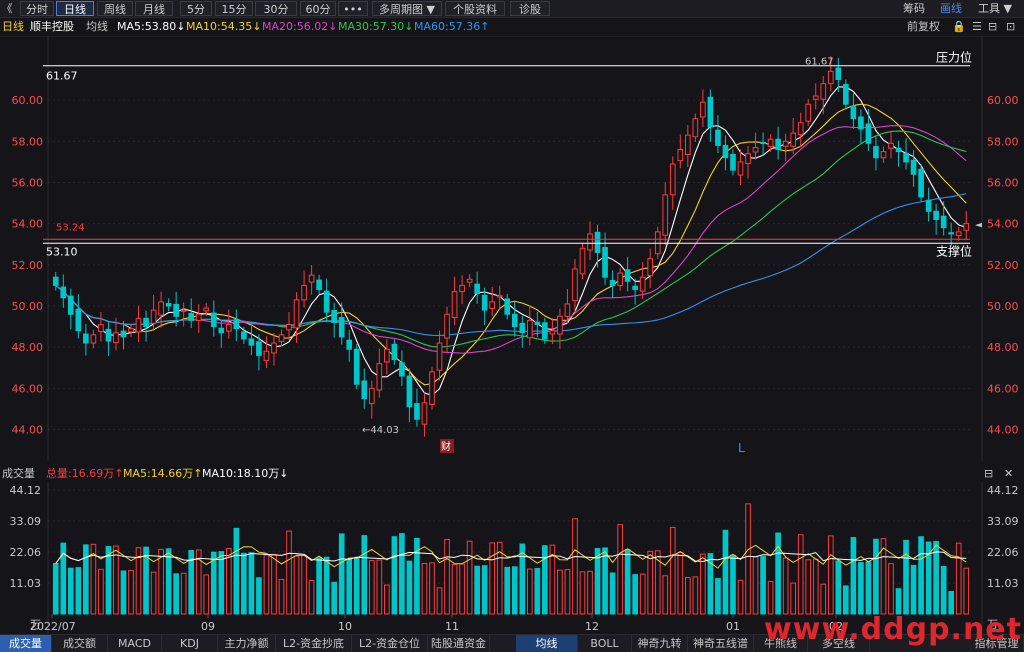 The width and height of the screenshot is (1024, 652). I want to click on period-tab-9: 多周期图 ▼, so click(407, 8).